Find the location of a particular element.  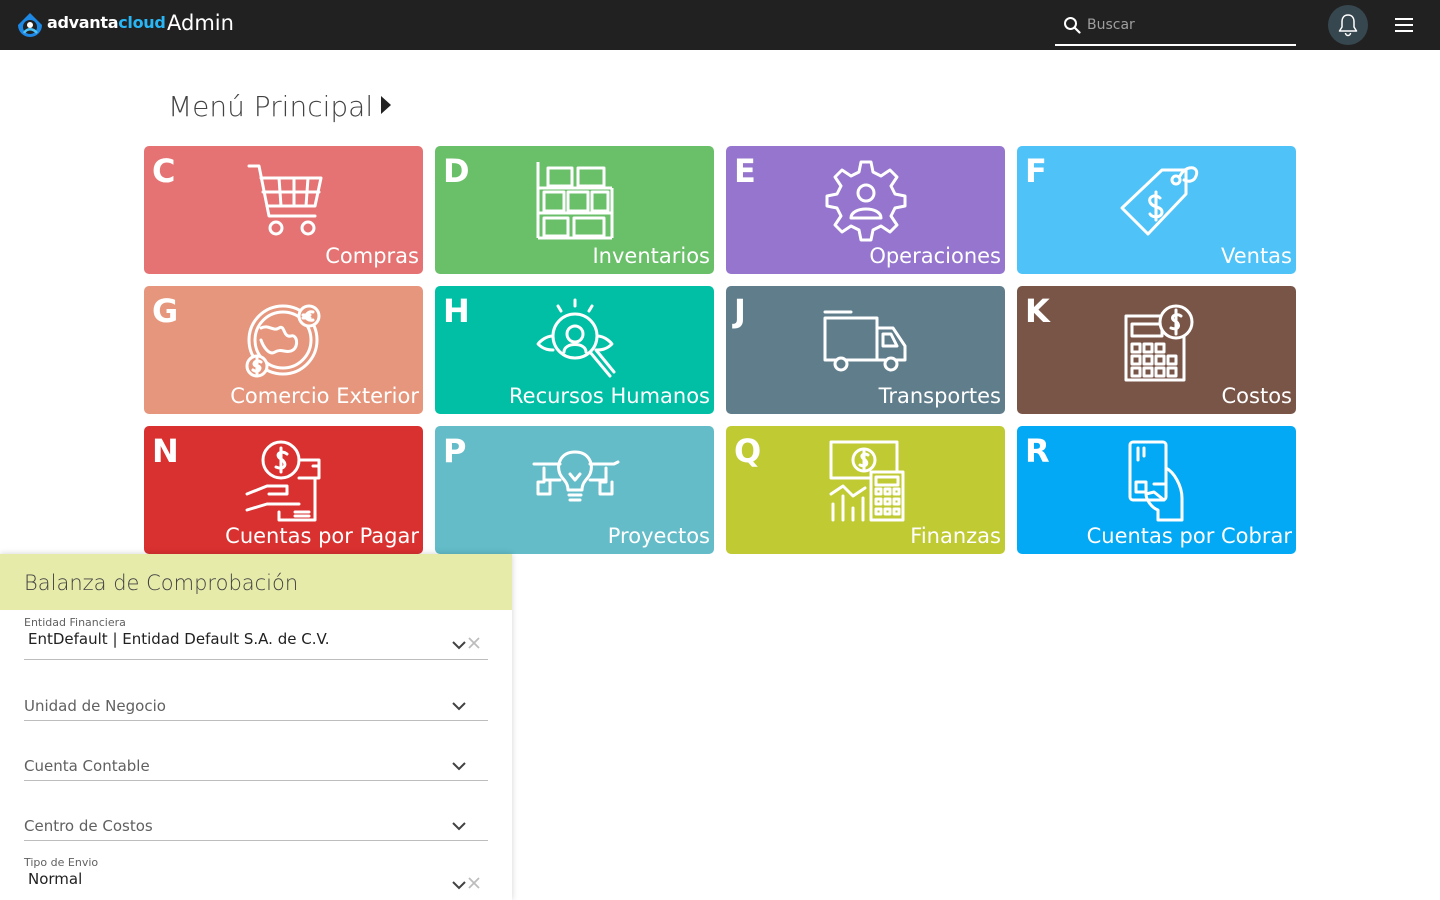

lightbulb-project-icon is located at coordinates (576, 476).